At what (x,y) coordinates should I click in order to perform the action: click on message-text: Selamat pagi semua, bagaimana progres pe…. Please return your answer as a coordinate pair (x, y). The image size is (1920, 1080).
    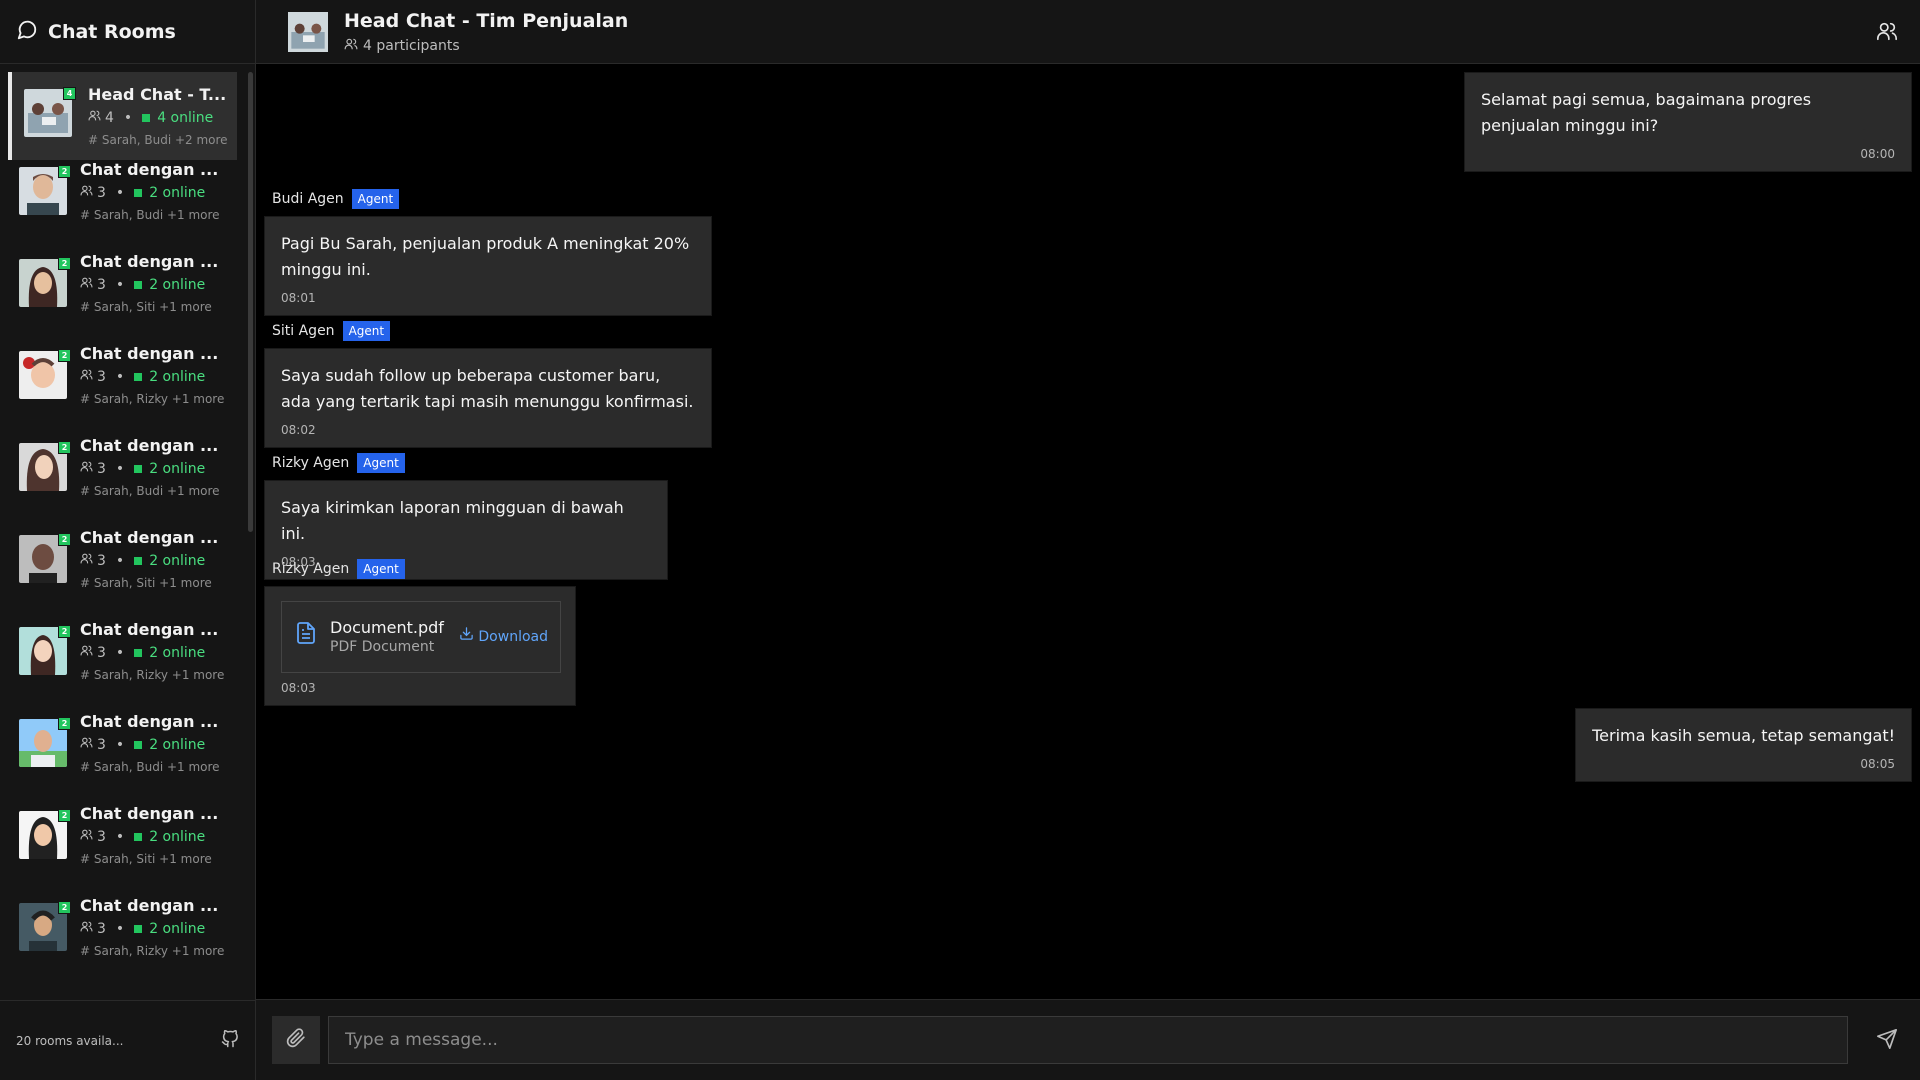
    Looking at the image, I should click on (1646, 112).